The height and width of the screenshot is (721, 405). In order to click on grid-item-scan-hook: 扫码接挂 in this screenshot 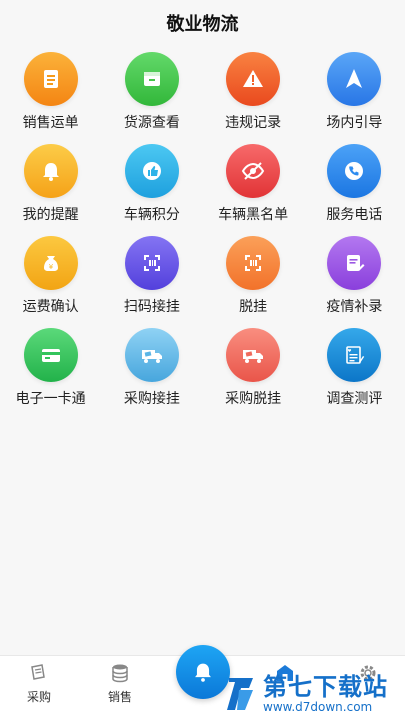, I will do `click(151, 282)`.